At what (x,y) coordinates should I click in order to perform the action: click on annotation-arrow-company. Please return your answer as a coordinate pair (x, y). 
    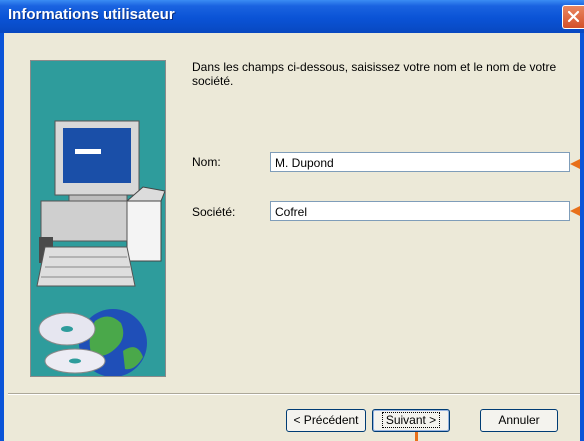
    Looking at the image, I should click on (575, 211).